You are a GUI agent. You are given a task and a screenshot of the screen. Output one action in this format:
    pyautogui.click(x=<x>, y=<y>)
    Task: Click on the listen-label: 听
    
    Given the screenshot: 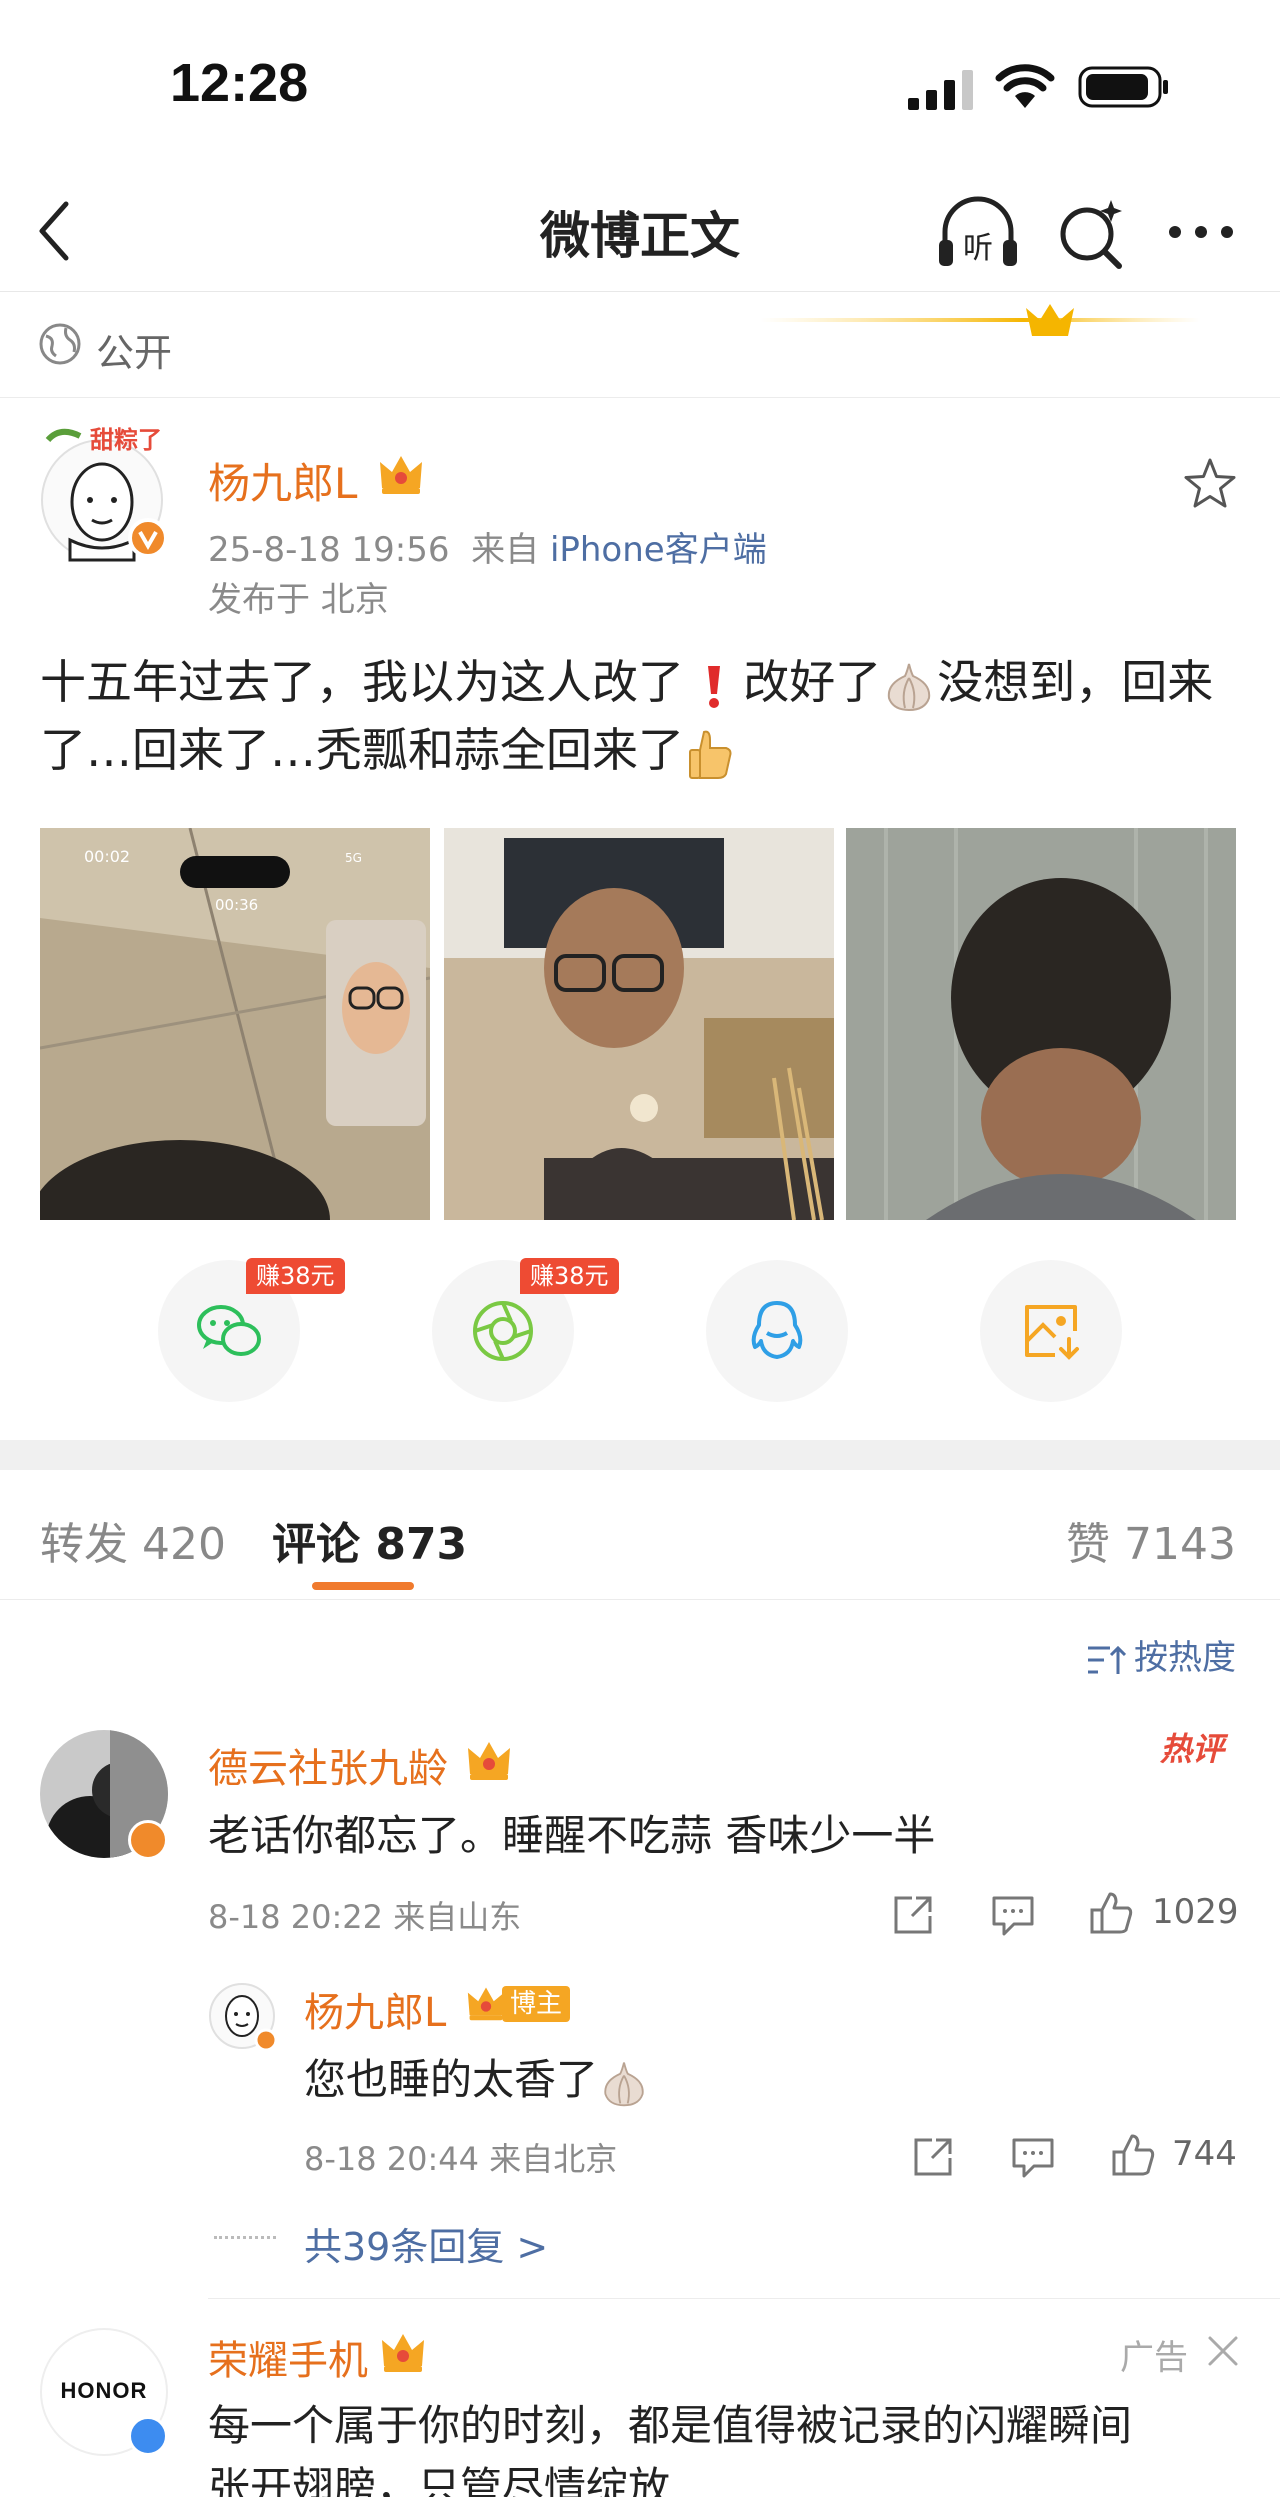 What is the action you would take?
    pyautogui.click(x=978, y=248)
    